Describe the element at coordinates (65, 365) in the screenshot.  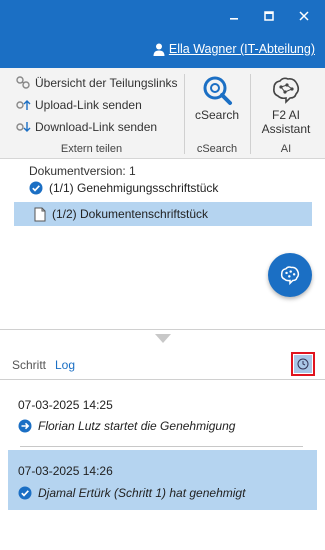
I see `tab-log: Log` at that location.